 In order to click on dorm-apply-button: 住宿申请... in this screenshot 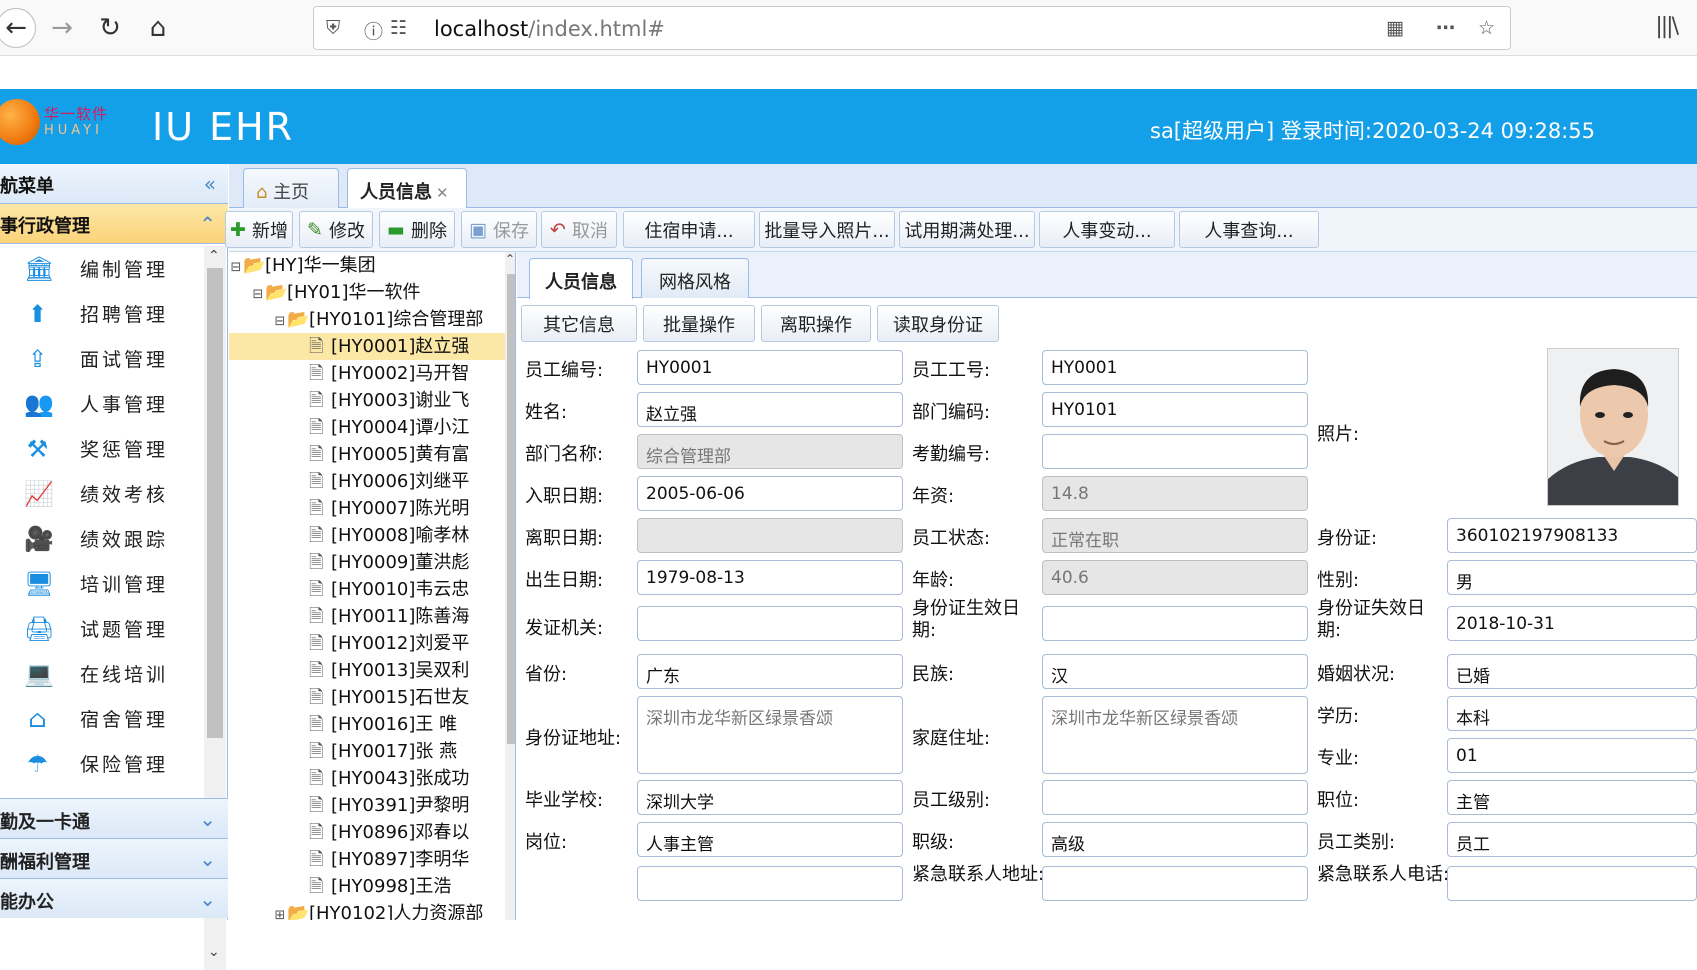, I will do `click(689, 229)`.